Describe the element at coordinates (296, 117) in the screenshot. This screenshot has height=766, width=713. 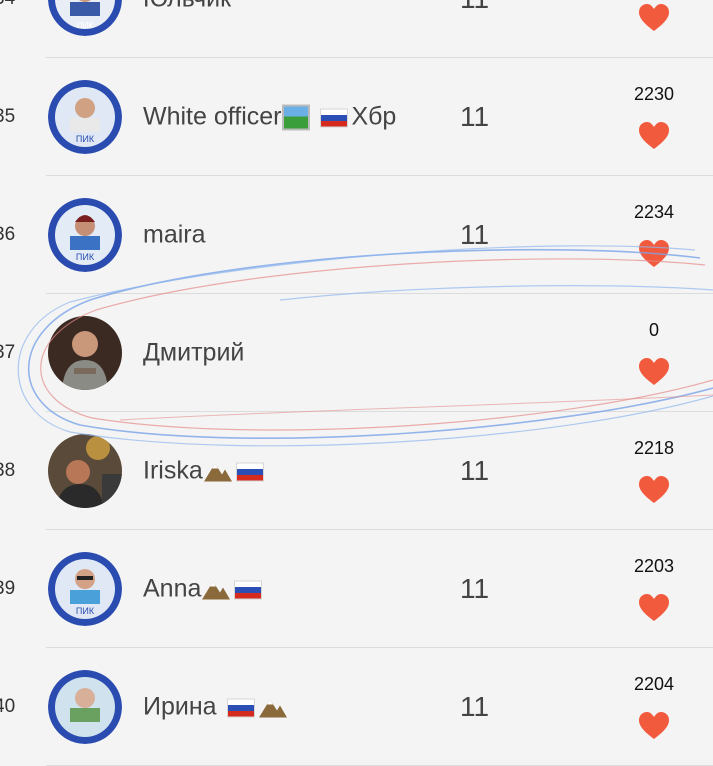
I see `landscape-emoji-icon` at that location.